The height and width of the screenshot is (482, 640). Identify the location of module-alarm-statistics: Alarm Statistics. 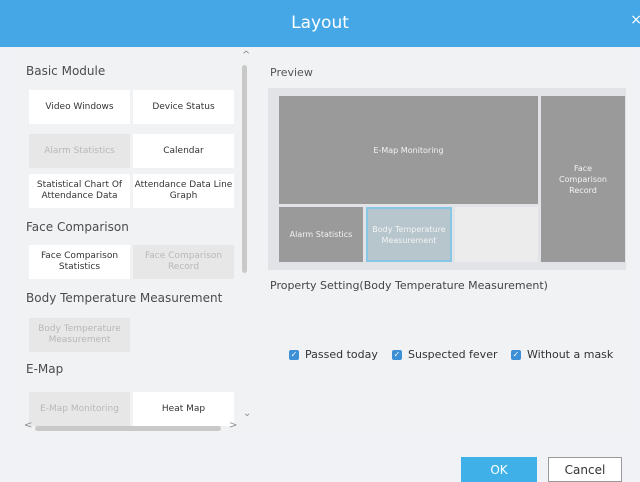
(79, 151).